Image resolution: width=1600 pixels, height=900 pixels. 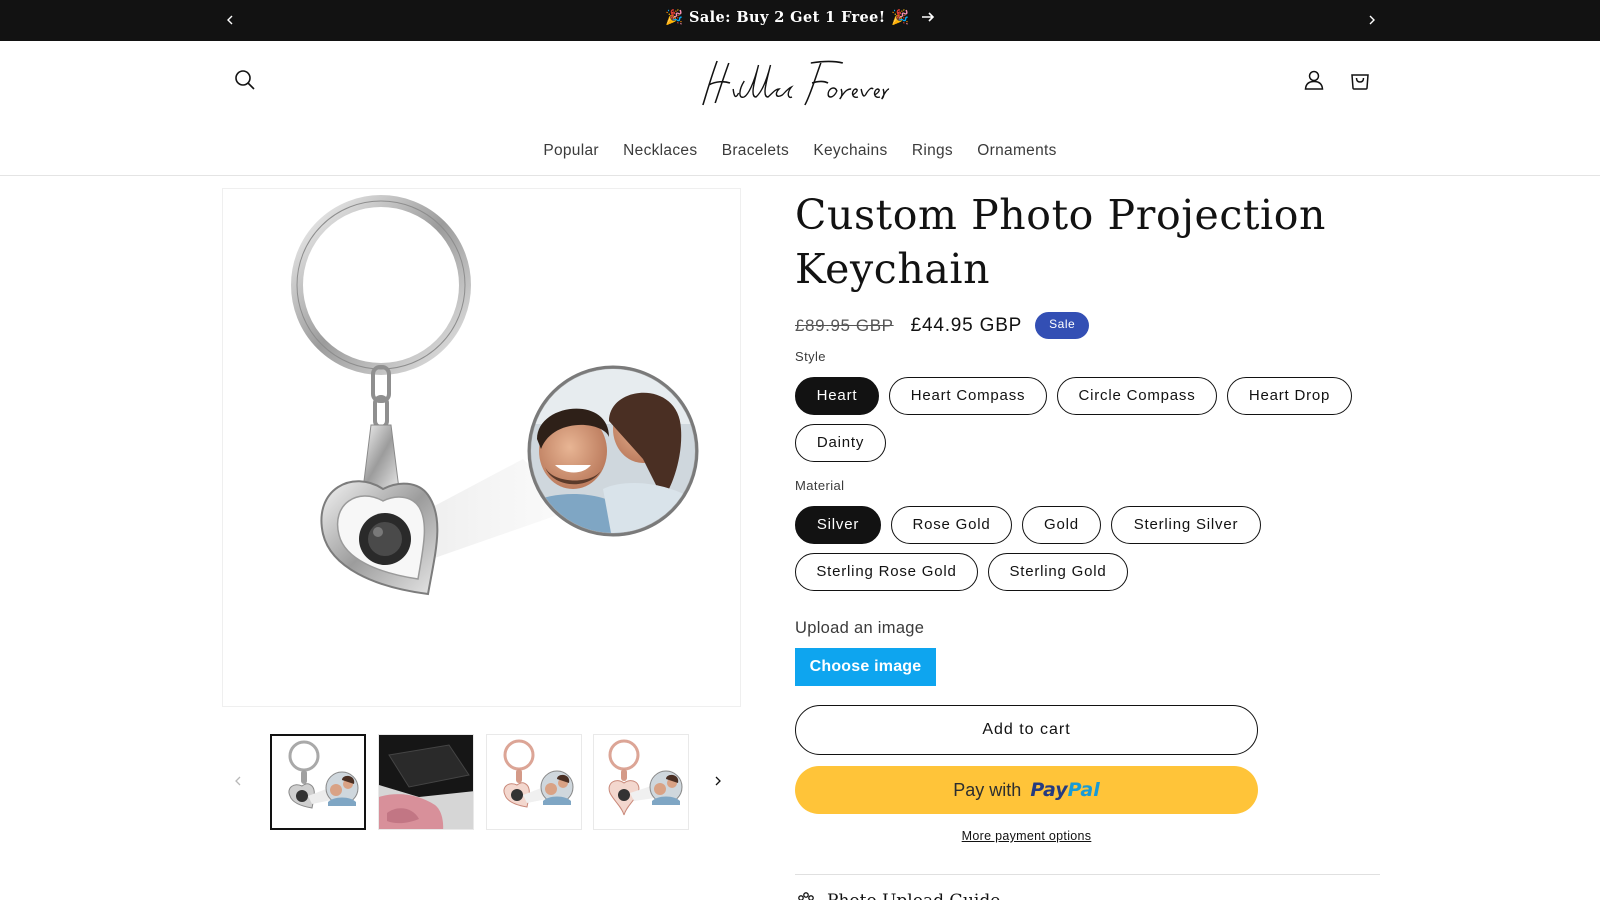 What do you see at coordinates (1186, 525) in the screenshot?
I see `material-option-sterling-silver: Sterling Silver` at bounding box center [1186, 525].